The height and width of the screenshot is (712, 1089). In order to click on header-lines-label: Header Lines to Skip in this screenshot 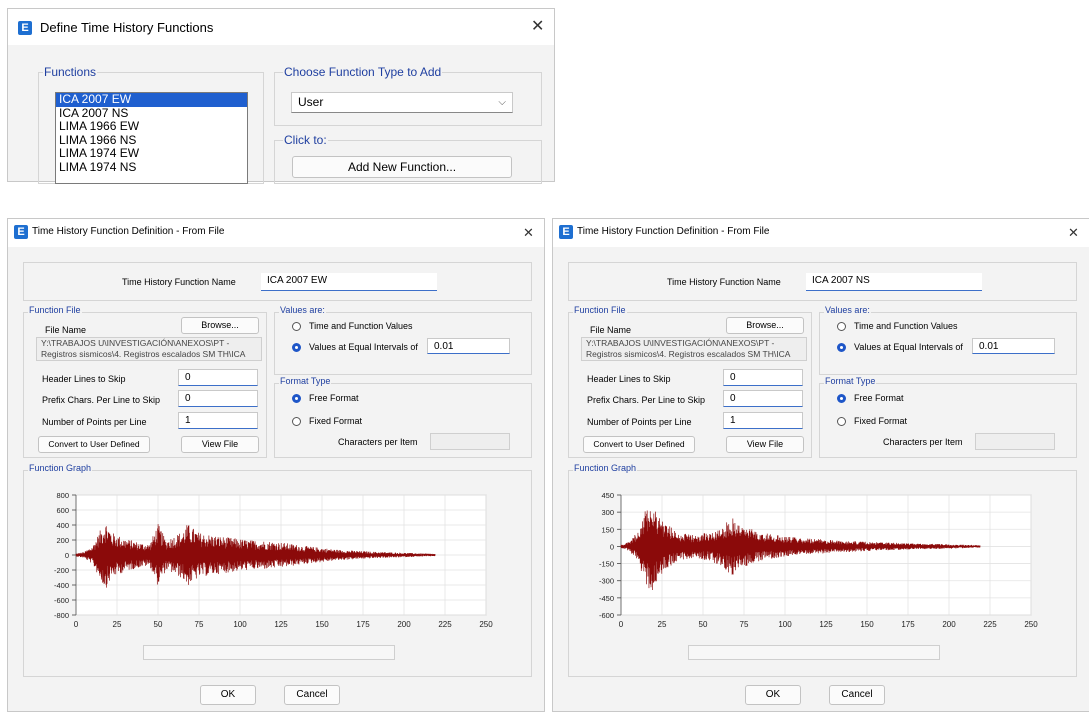, I will do `click(629, 379)`.